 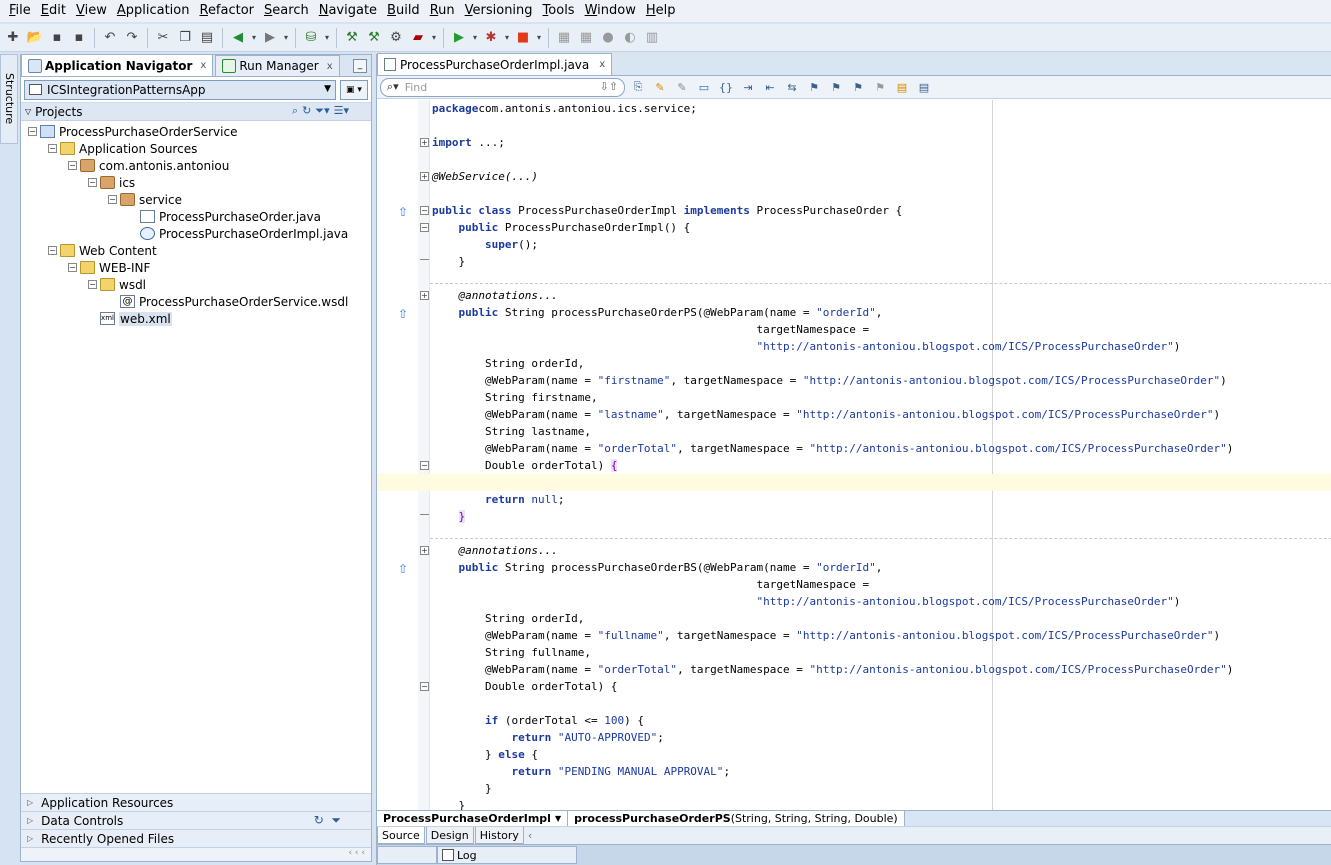 What do you see at coordinates (854, 618) in the screenshot?
I see `code-line: String orderId,` at bounding box center [854, 618].